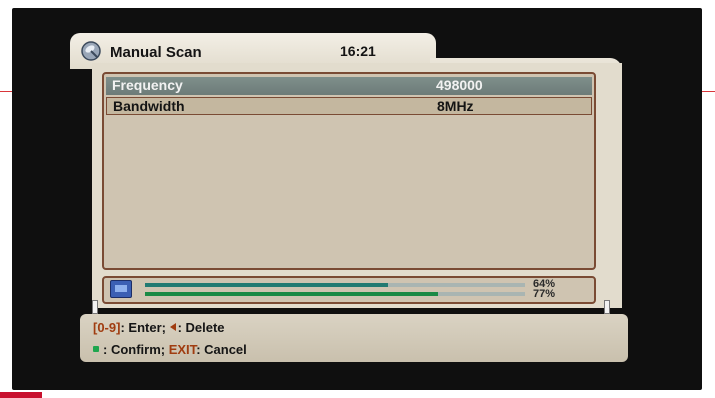 The height and width of the screenshot is (398, 715). I want to click on bandwidth-value: 8MHz, so click(497, 106).